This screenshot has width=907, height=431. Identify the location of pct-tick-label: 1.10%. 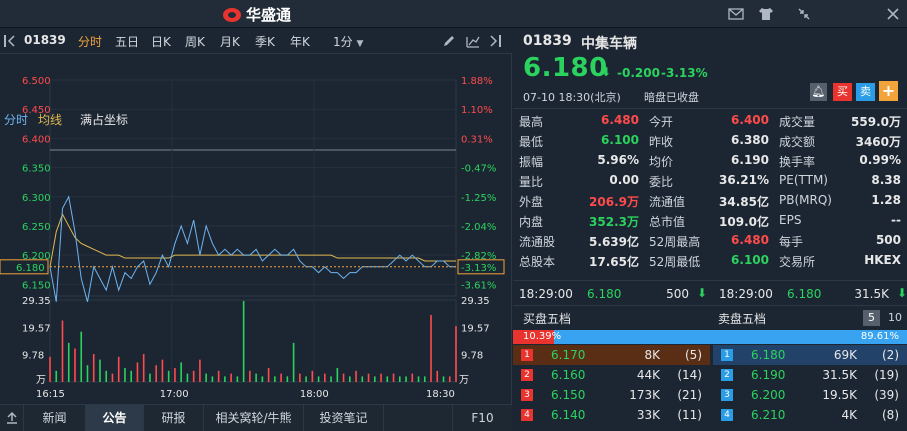
(477, 110).